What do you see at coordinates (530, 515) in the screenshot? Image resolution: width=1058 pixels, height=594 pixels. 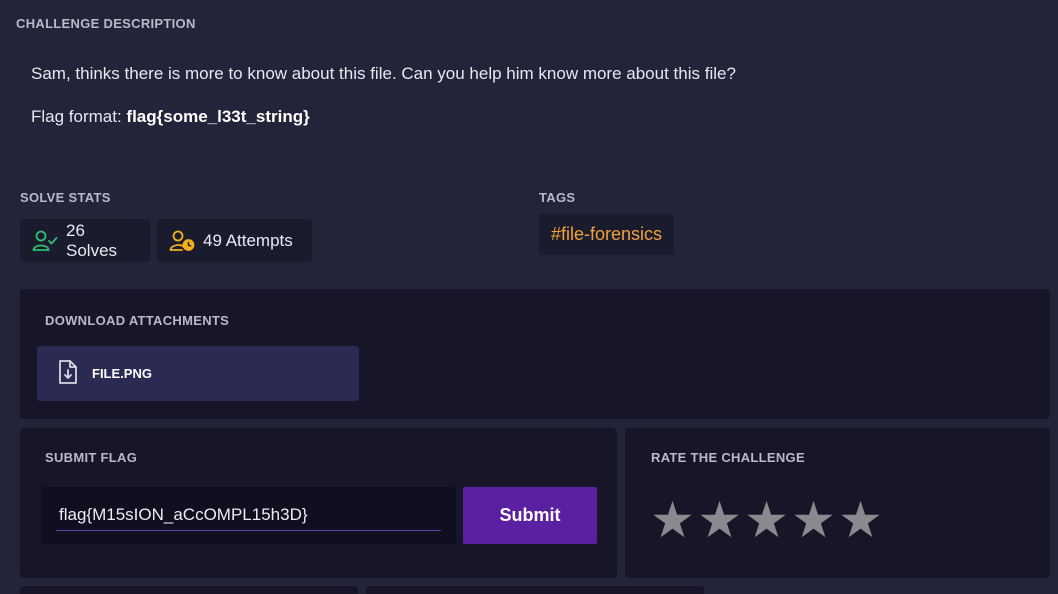 I see `submit-button: Submit` at bounding box center [530, 515].